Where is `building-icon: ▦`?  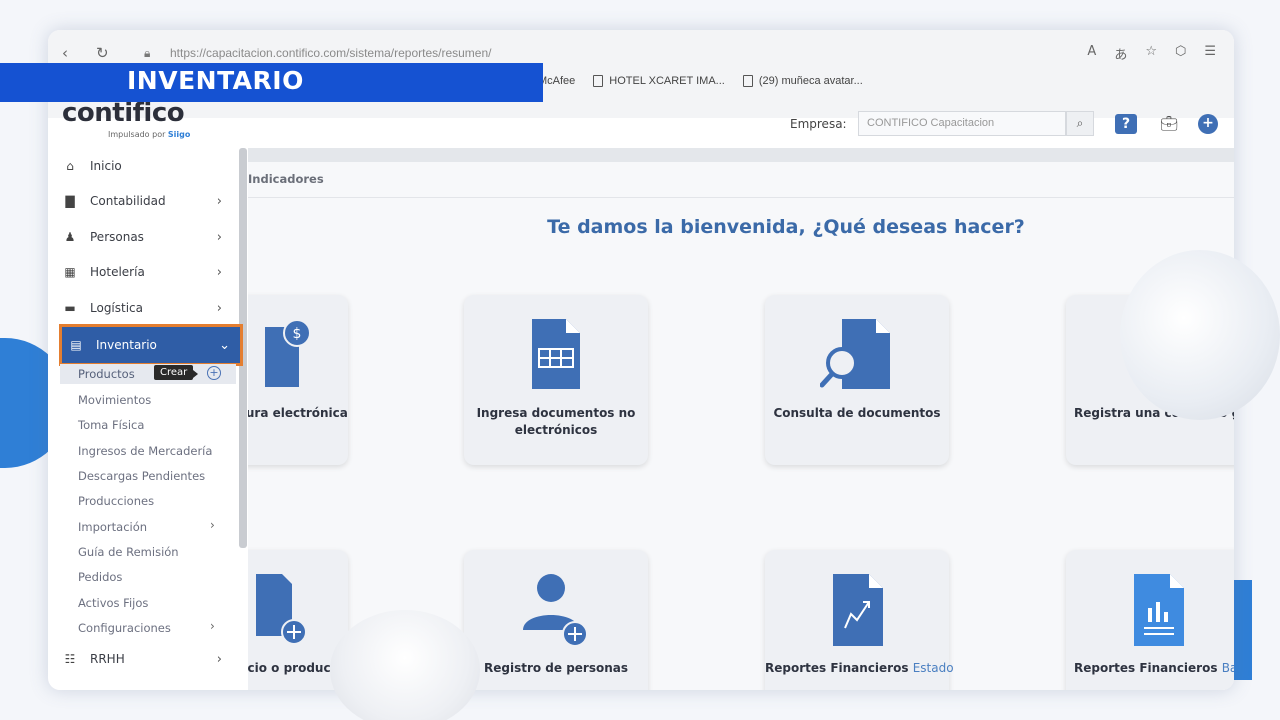 building-icon: ▦ is located at coordinates (70, 272).